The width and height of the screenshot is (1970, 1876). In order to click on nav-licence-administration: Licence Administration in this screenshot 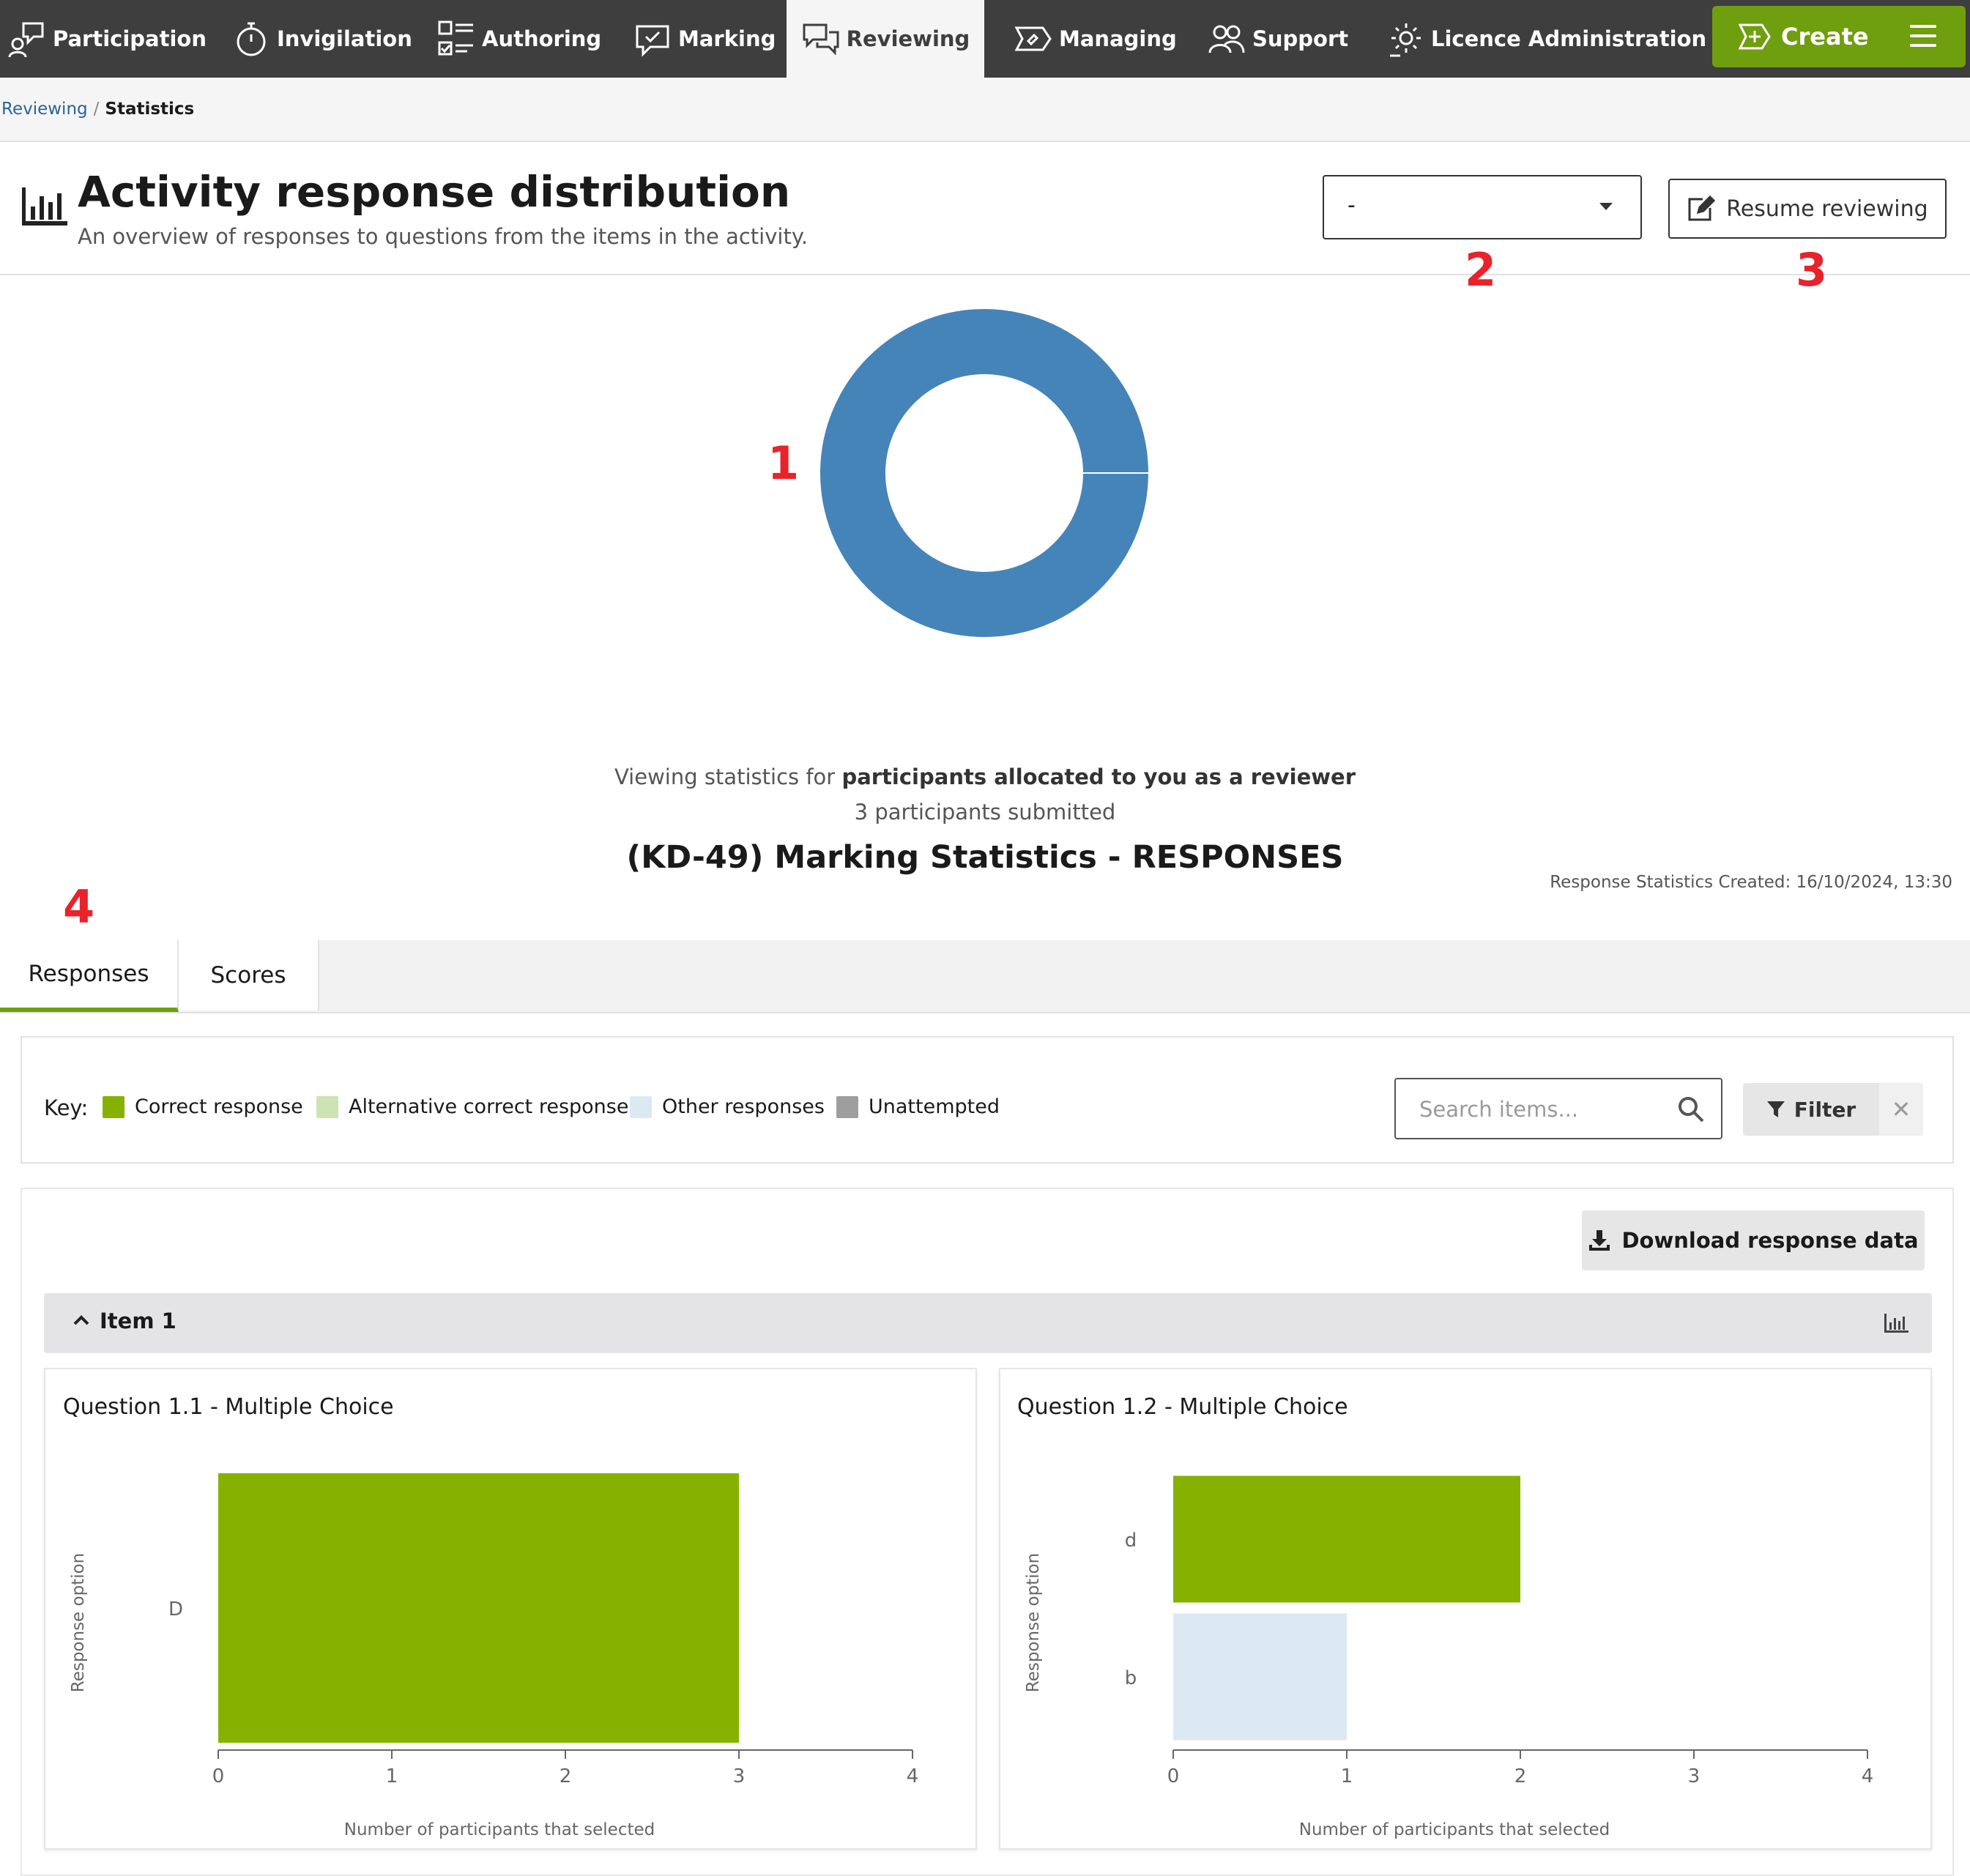, I will do `click(1546, 39)`.